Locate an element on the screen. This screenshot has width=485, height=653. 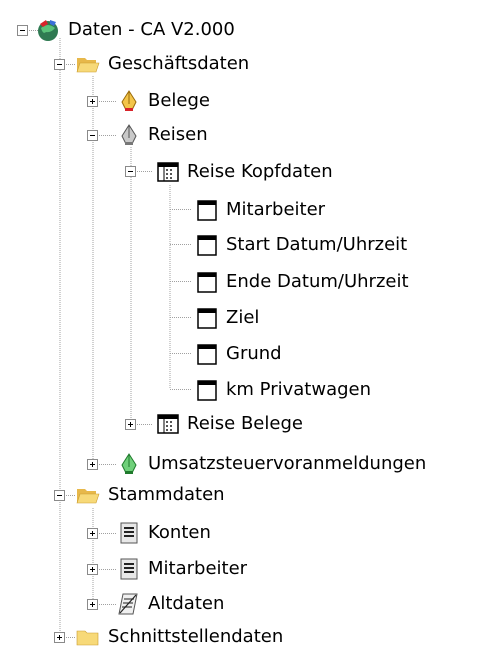
collapse-reise-kopfdaten-button is located at coordinates (130, 171).